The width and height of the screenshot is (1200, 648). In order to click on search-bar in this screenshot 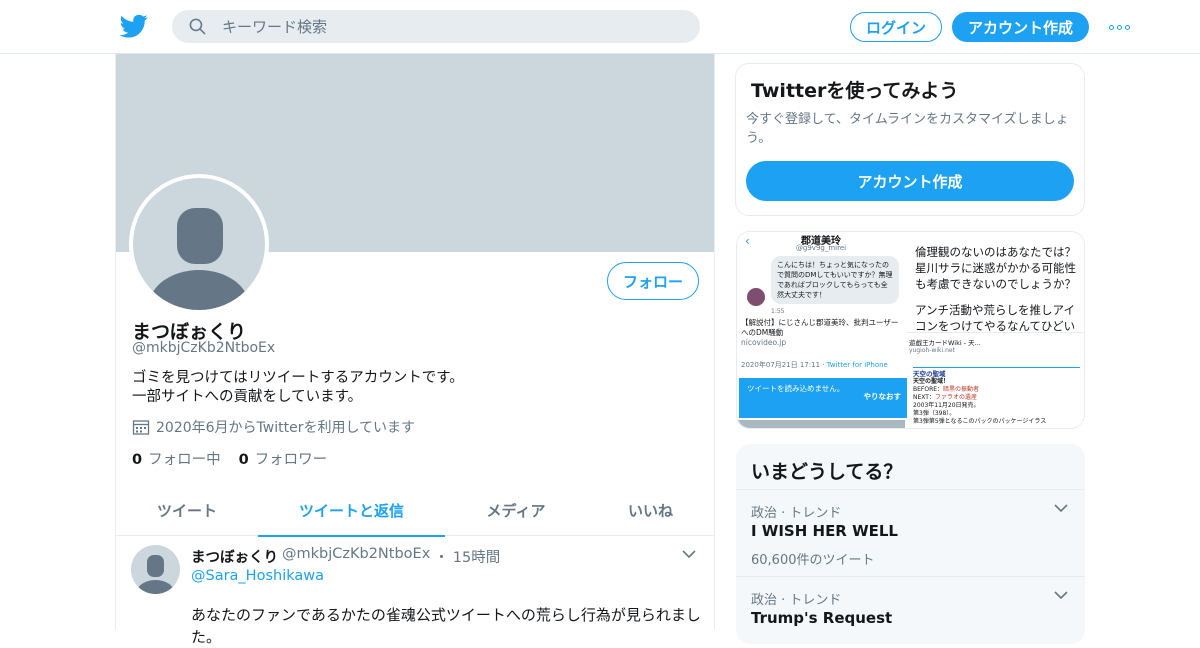, I will do `click(436, 26)`.